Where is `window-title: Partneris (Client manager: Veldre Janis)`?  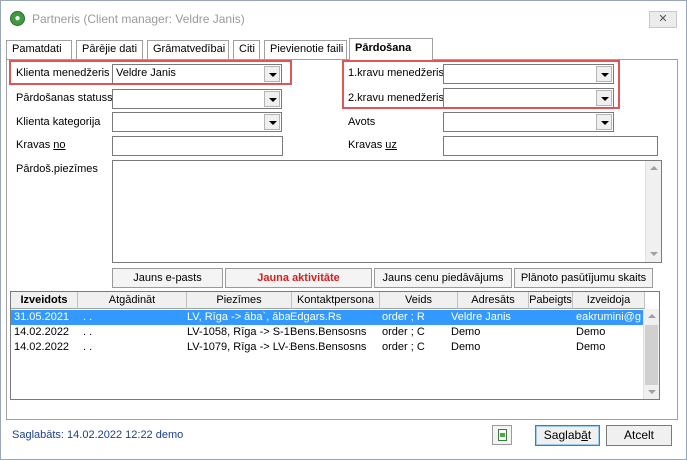 window-title: Partneris (Client manager: Veldre Janis) is located at coordinates (138, 19).